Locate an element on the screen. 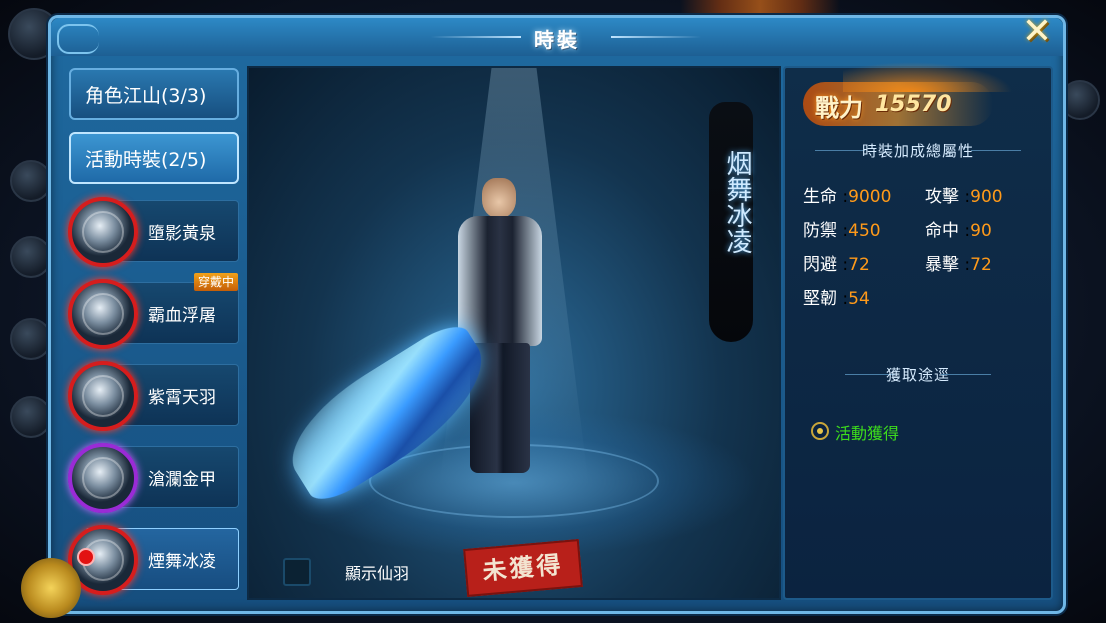 This screenshot has height=623, width=1106. combat-power-label: 戰力 is located at coordinates (839, 108).